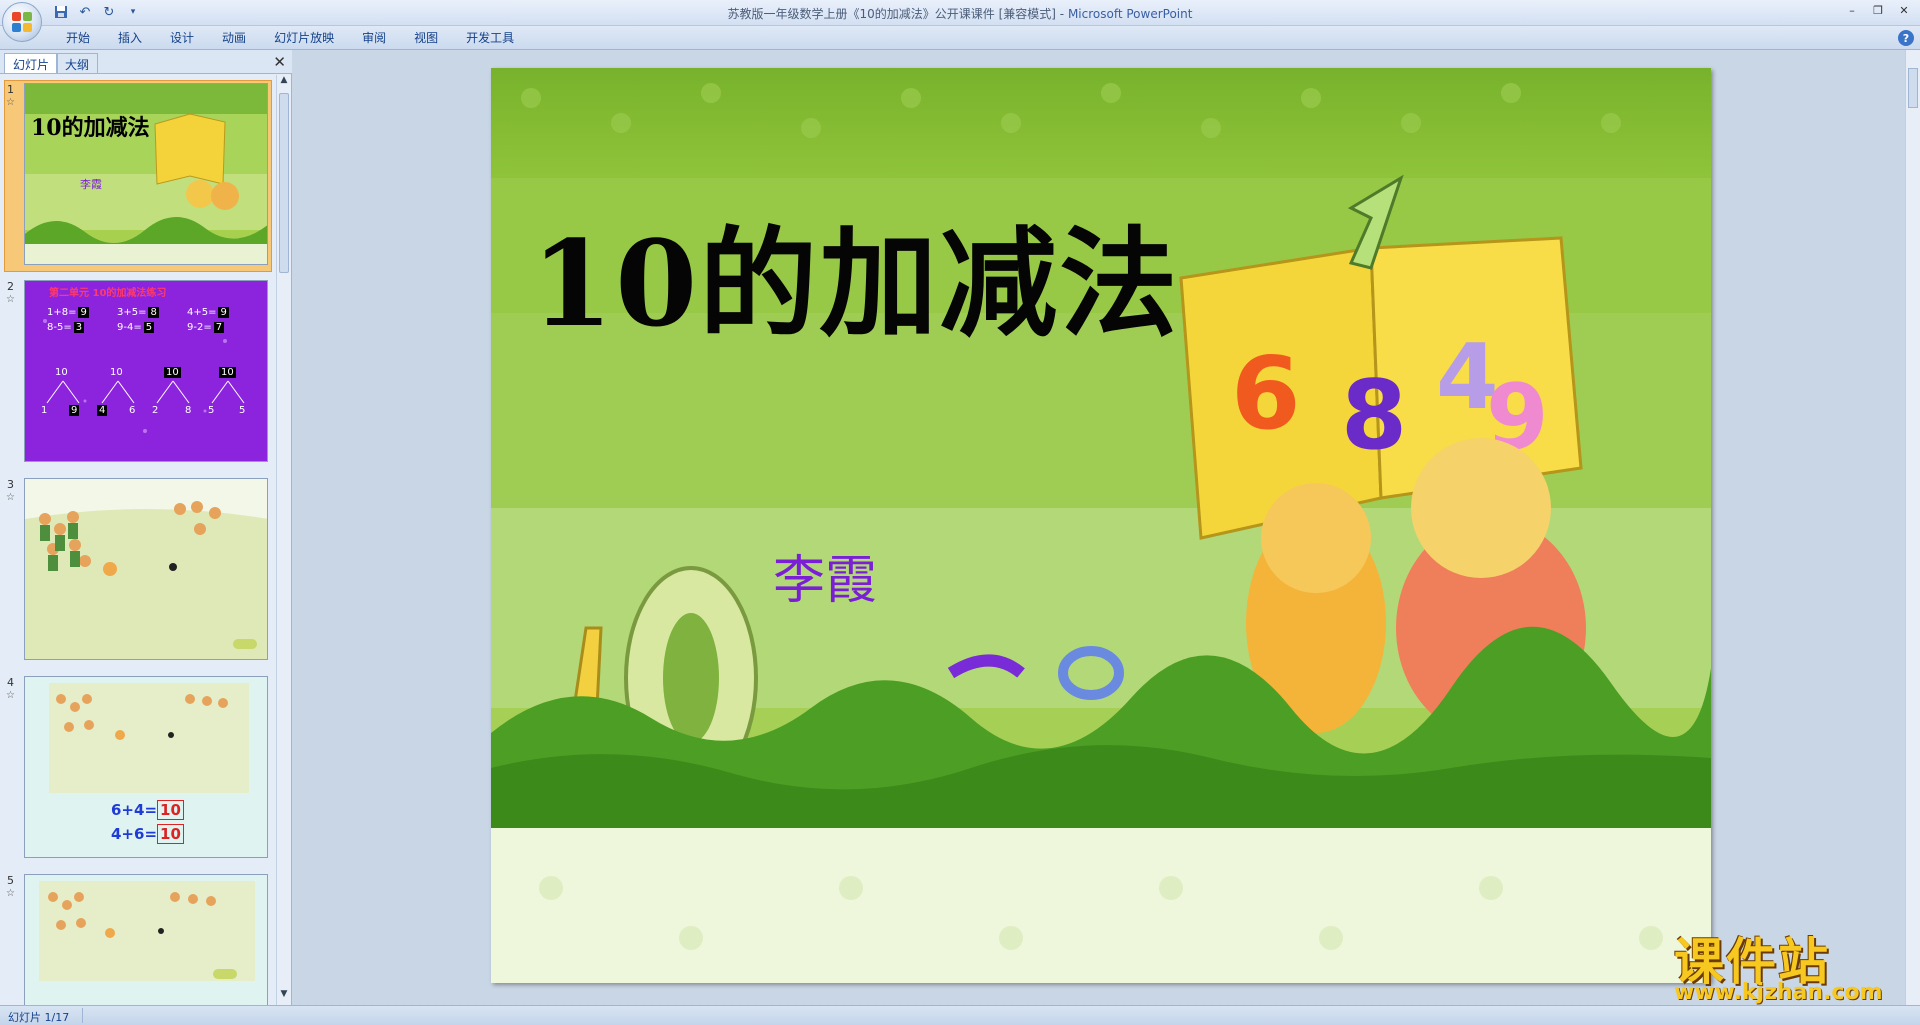 This screenshot has height=1025, width=1920. I want to click on eq-row: 4+5= 9, so click(208, 312).